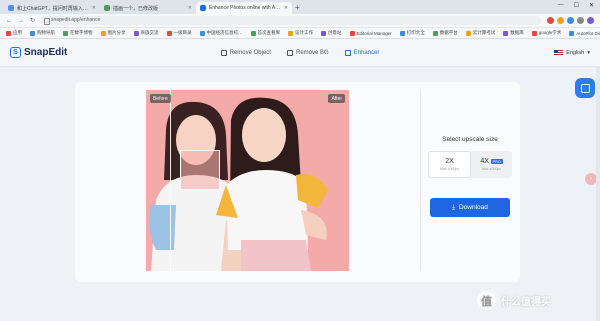  I want to click on minimize-icon: —, so click(561, 5).